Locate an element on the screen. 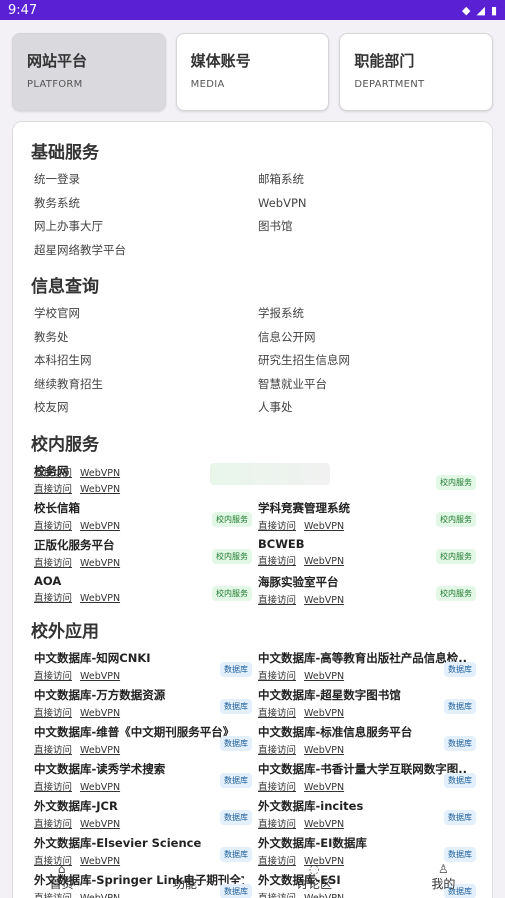  service-card: 外文数据库-incites 直接访问 WebVPN 数据库 is located at coordinates (370, 814).